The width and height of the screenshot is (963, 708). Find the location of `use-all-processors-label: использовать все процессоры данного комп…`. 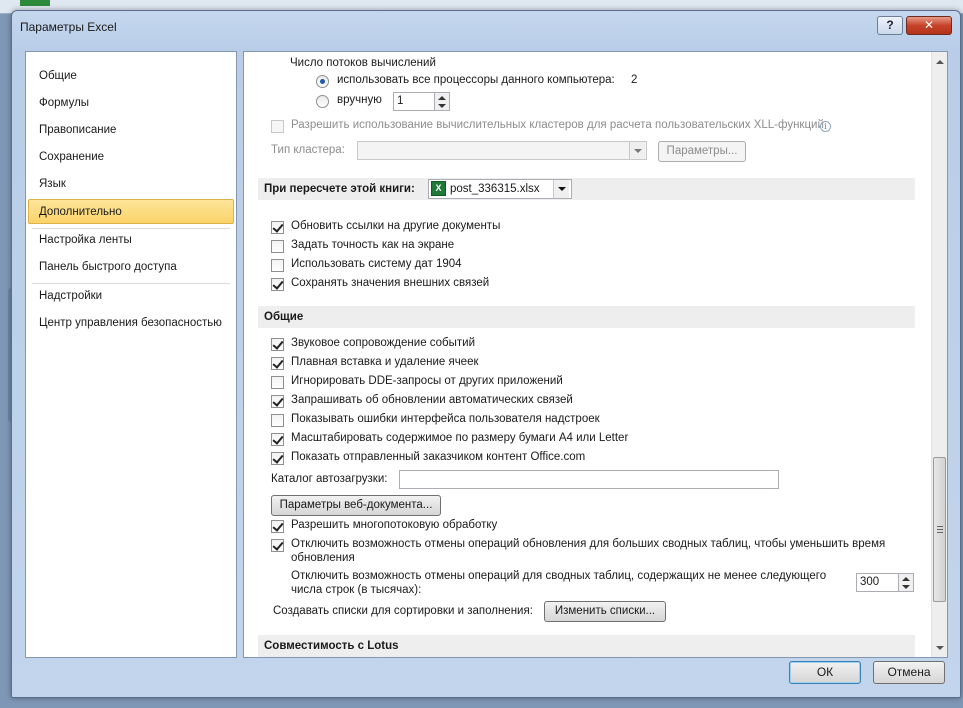

use-all-processors-label: использовать все процессоры данного комп… is located at coordinates (476, 80).